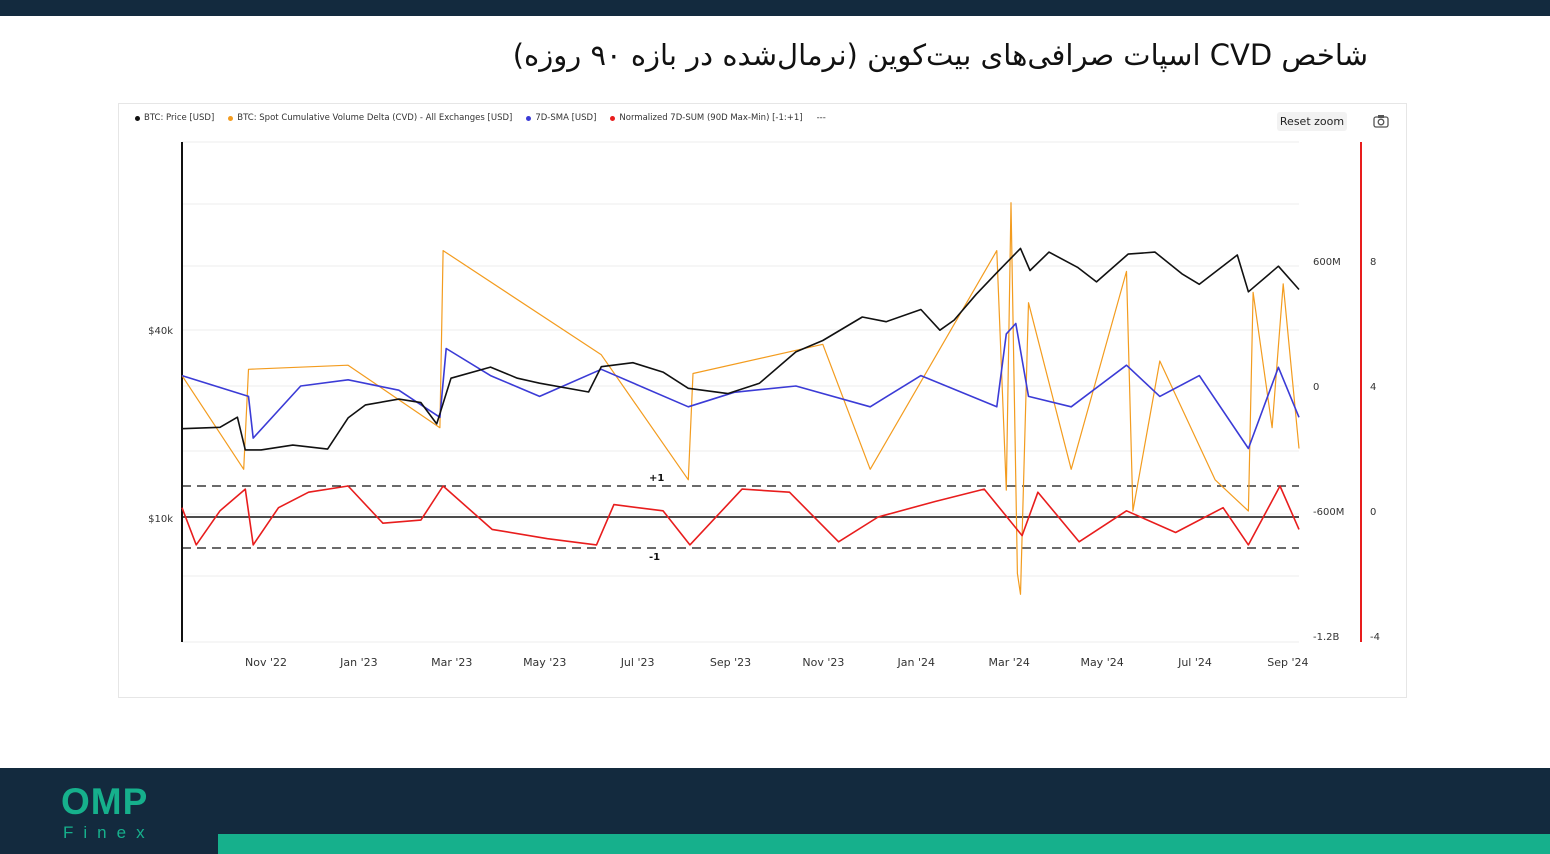 This screenshot has width=1550, height=854. I want to click on normalized-tick-0: 8, so click(1373, 262).